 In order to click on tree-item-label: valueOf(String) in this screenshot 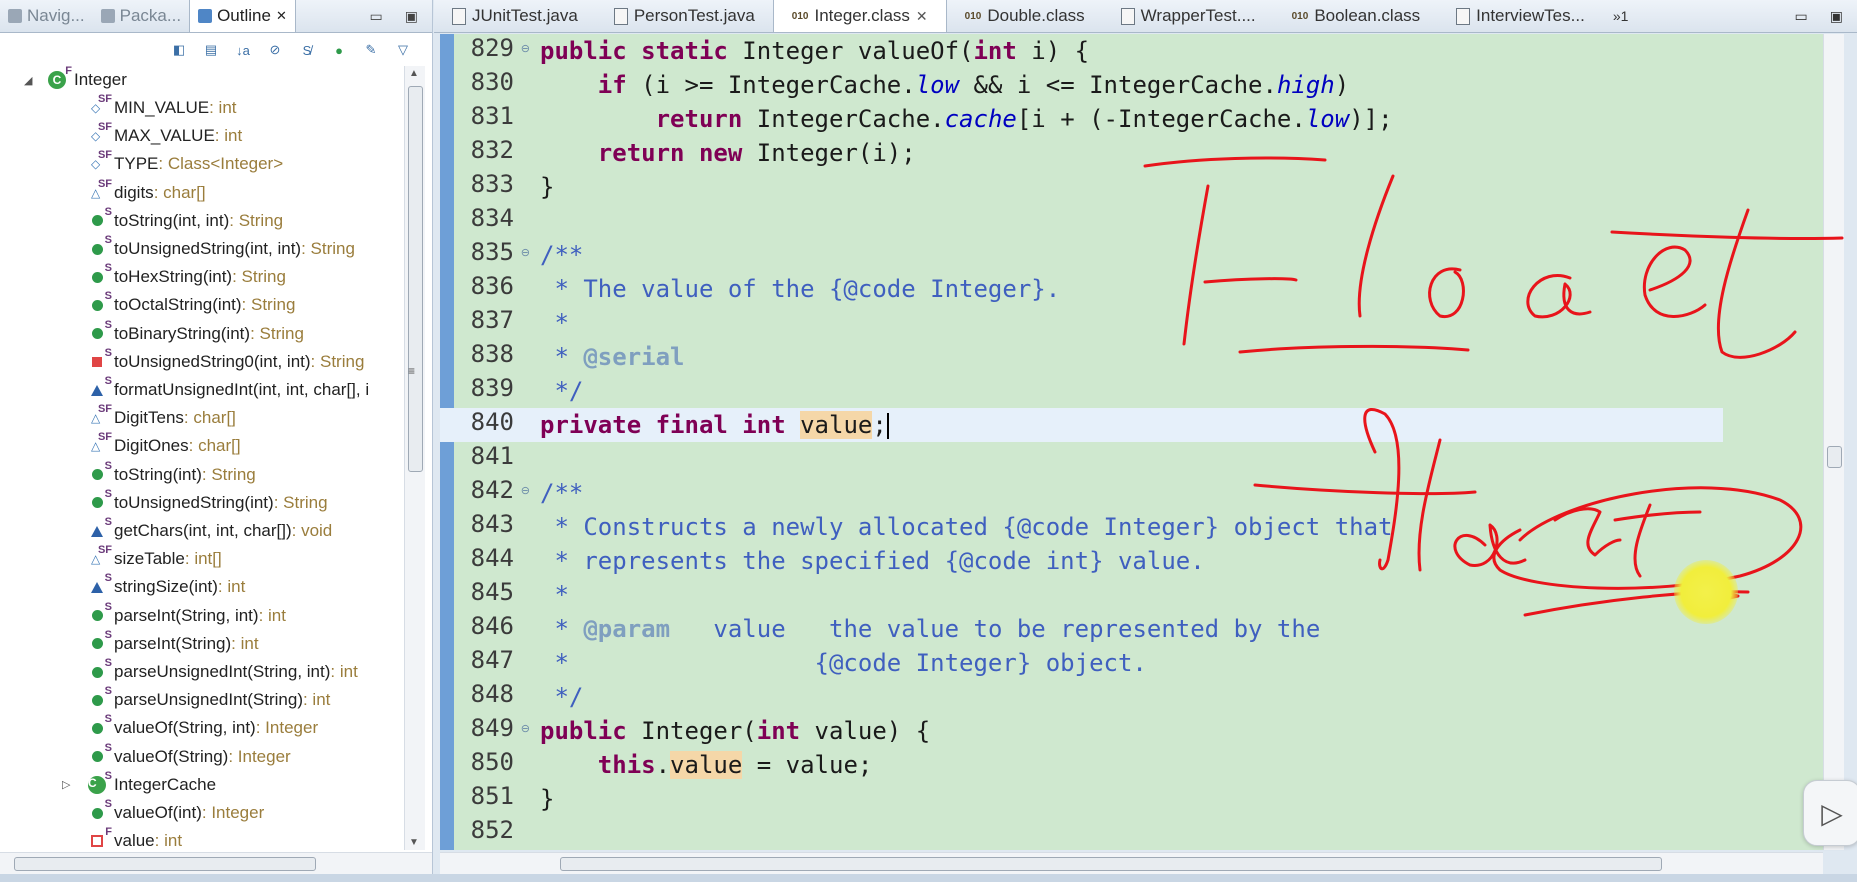, I will do `click(171, 756)`.